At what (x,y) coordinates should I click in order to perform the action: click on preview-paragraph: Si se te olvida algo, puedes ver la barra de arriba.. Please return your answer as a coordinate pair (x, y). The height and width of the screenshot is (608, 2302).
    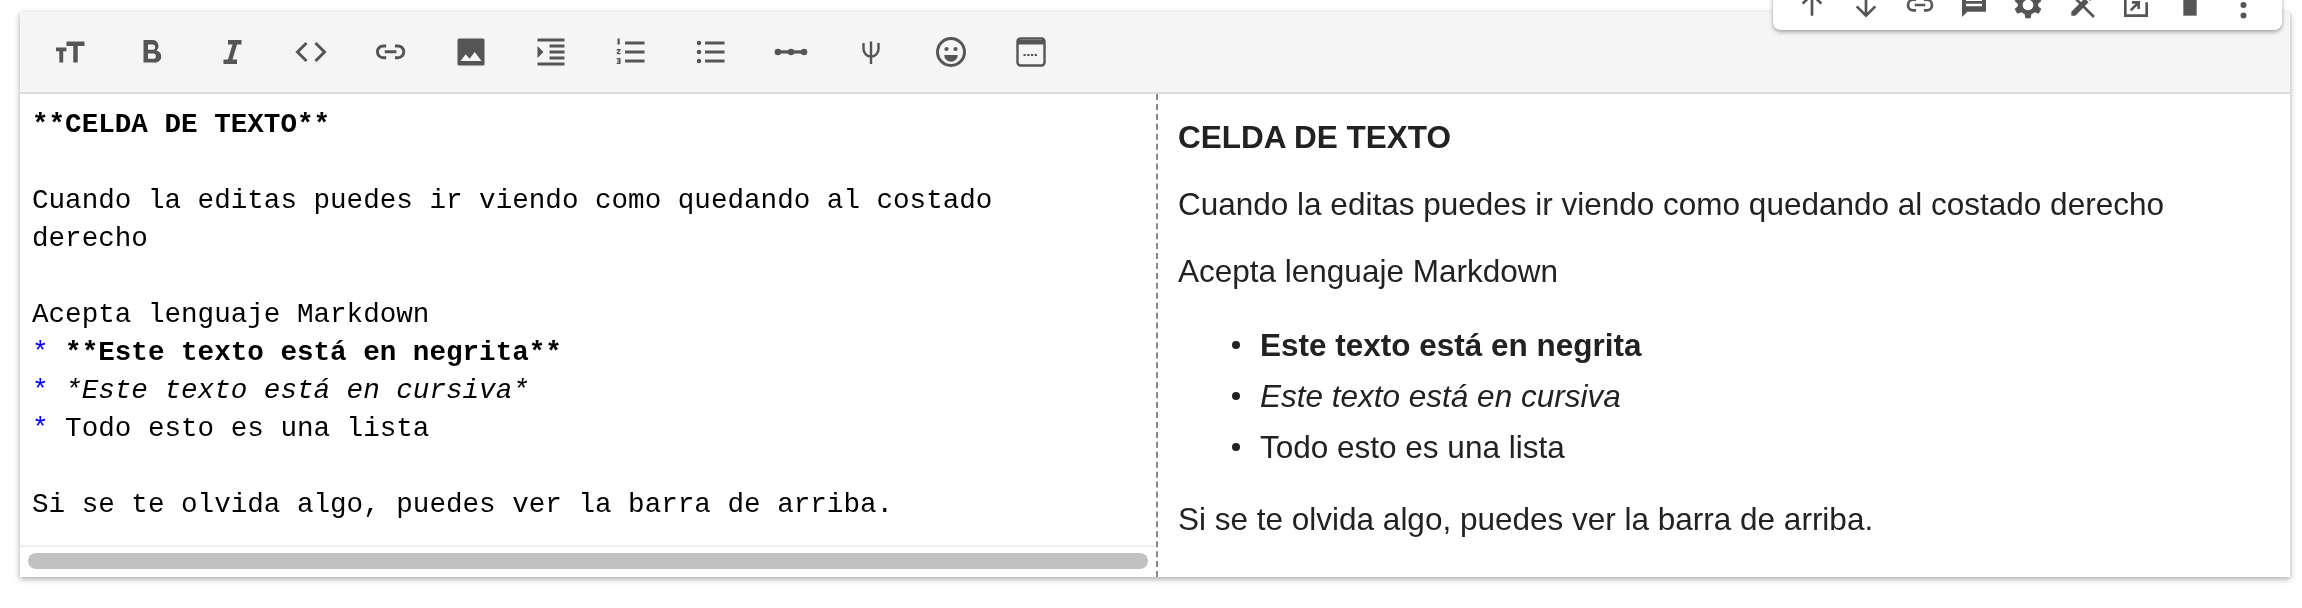
    Looking at the image, I should click on (1526, 519).